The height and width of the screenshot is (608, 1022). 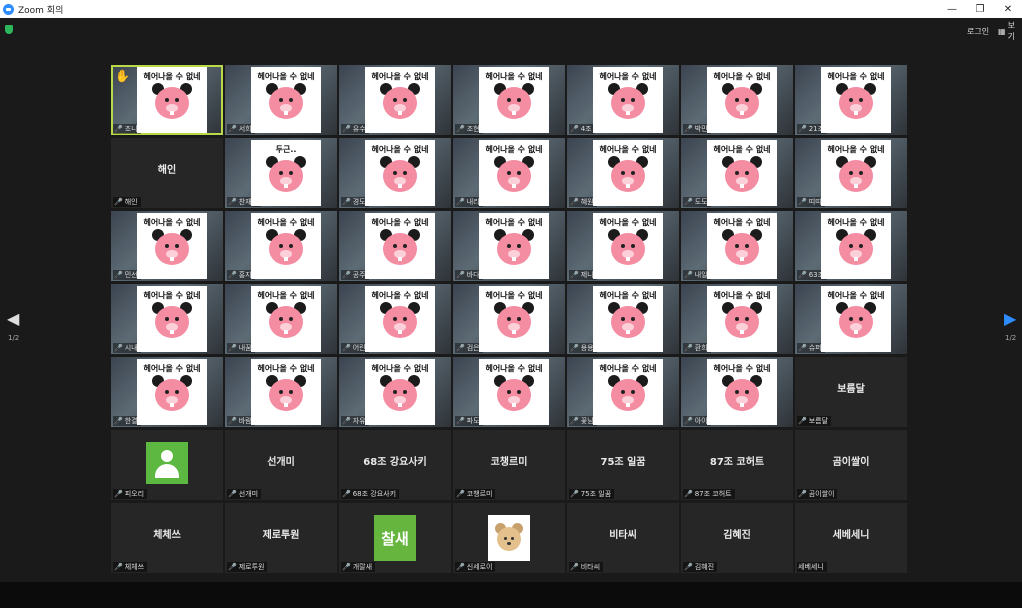 I want to click on participant-label-text: 내리, so click(x=473, y=202).